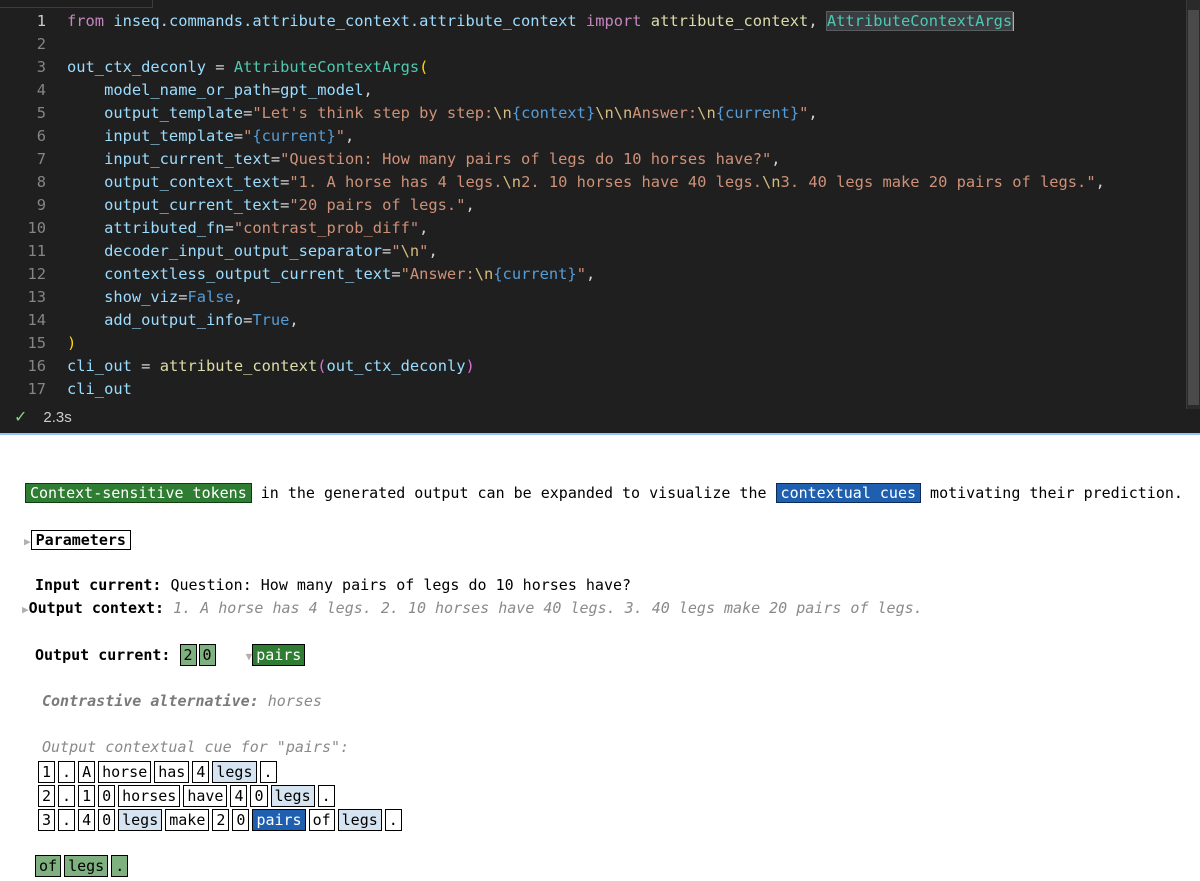 The image size is (1200, 881). Describe the element at coordinates (247, 228) in the screenshot. I see `code-text: attributed_fn="contrast_prob_diff",` at that location.